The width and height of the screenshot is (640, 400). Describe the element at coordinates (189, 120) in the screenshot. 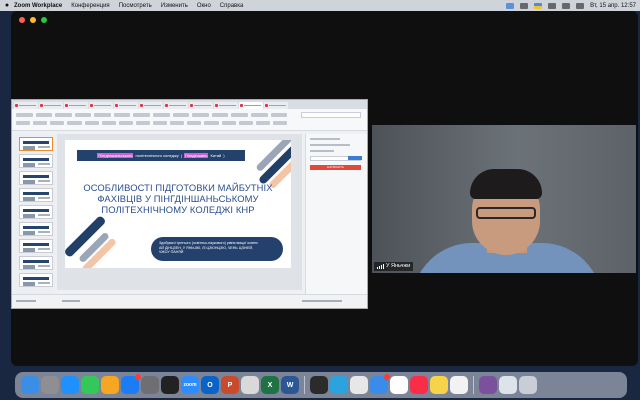

I see `wps-ribbon` at that location.